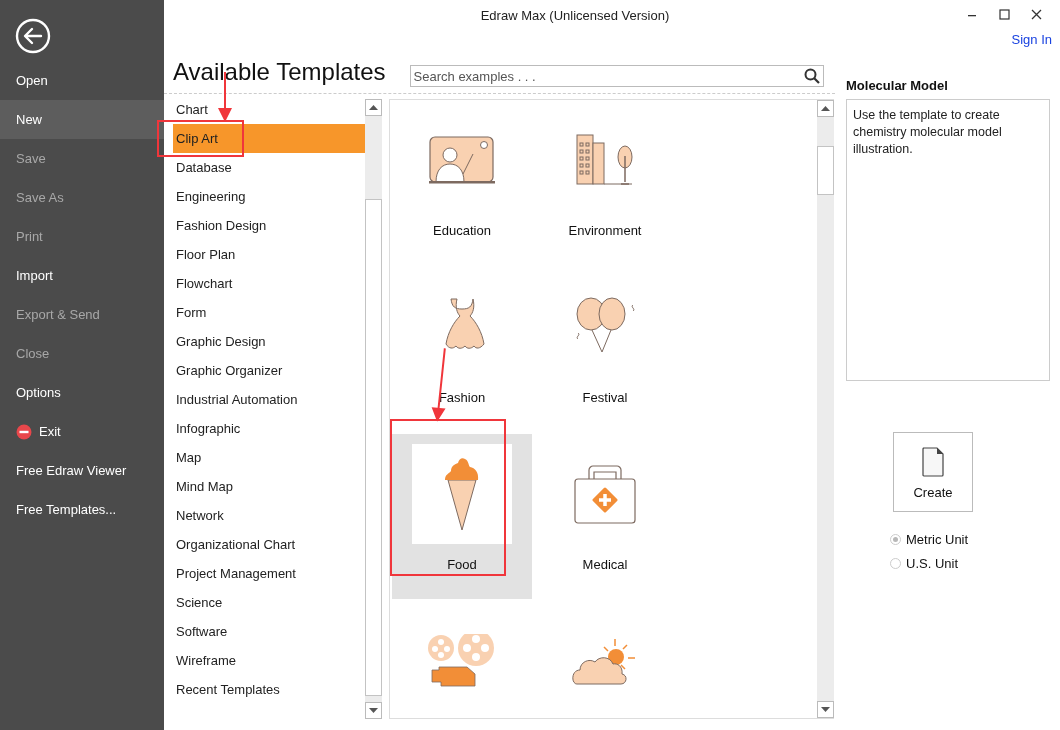 Image resolution: width=1060 pixels, height=730 pixels. Describe the element at coordinates (82, 392) in the screenshot. I see `menu-item: Options` at that location.